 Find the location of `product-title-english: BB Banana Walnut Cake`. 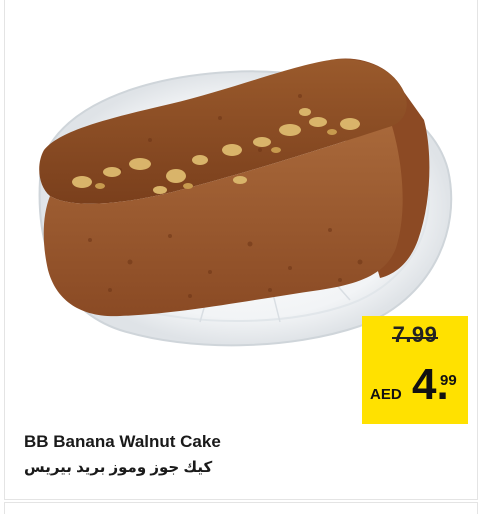

product-title-english: BB Banana Walnut Cake is located at coordinates (122, 442).